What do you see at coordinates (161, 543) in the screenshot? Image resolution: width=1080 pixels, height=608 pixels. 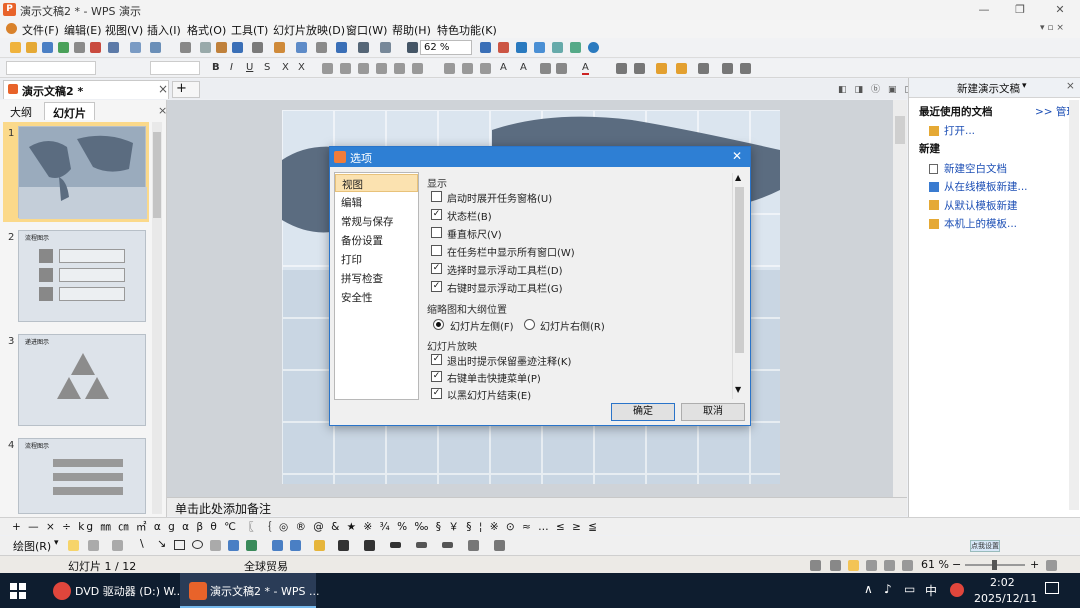 I see `arrow-icon: ↘` at bounding box center [161, 543].